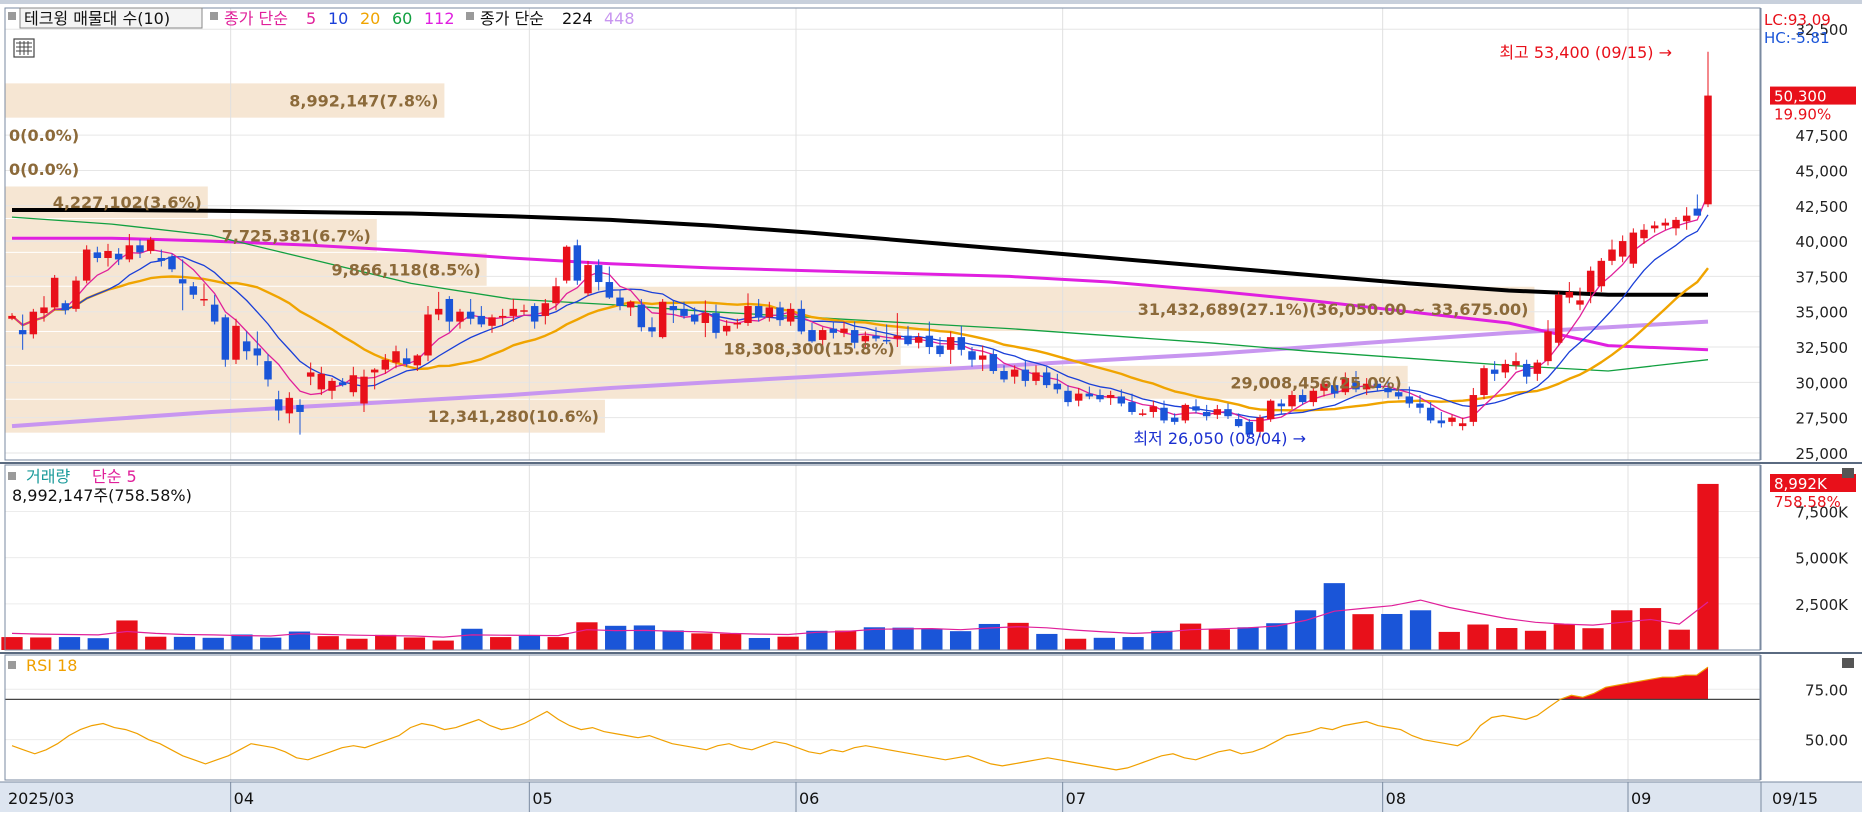 This screenshot has height=816, width=1862. Describe the element at coordinates (1822, 171) in the screenshot. I see `price-tick-label: 45,000` at that location.